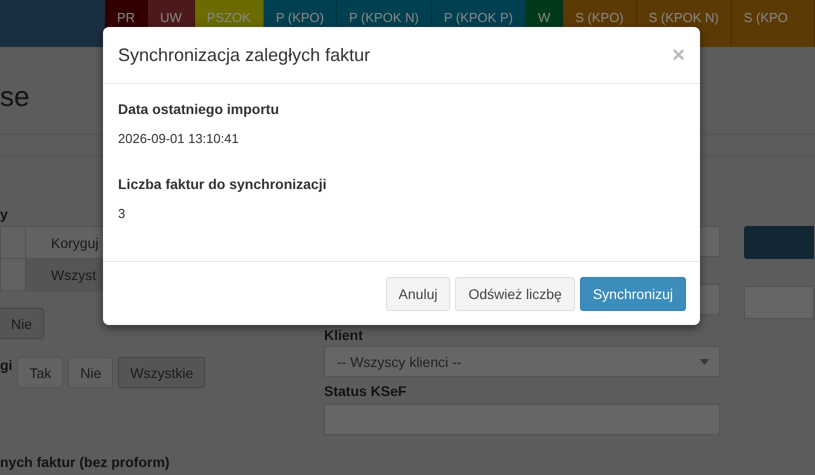  Describe the element at coordinates (704, 361) in the screenshot. I see `caret-icon` at that location.